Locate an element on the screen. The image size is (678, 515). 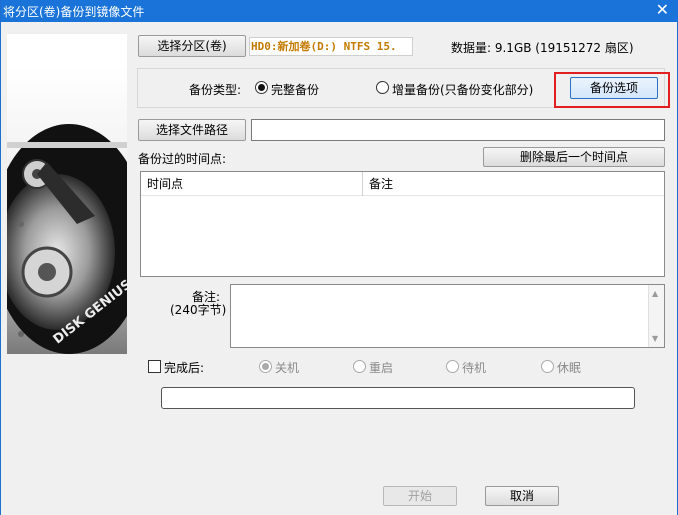
delete-last-timepoint-button: 删除最后一个时间点 is located at coordinates (574, 157).